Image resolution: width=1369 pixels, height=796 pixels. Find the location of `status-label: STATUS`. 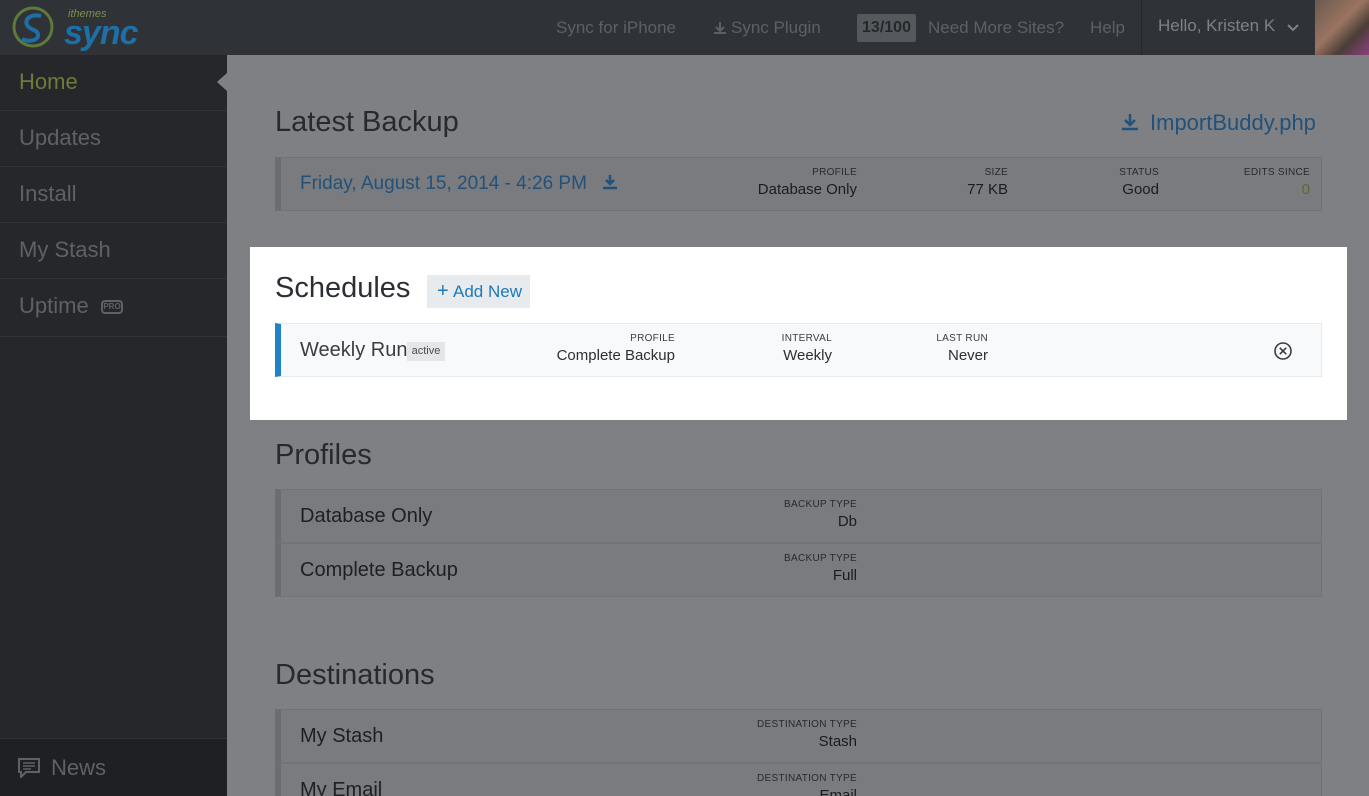

status-label: STATUS is located at coordinates (1139, 172).